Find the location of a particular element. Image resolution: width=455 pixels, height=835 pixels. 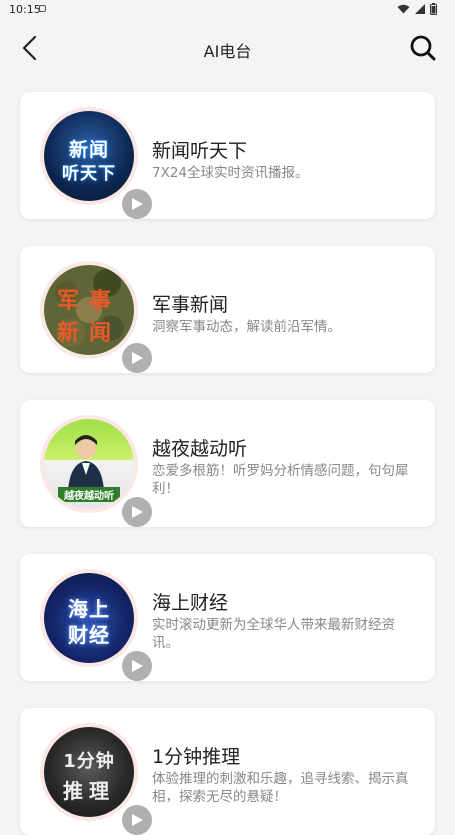

station-description: 恋爱多根筋！听罗妈分析情感问题，句句犀利！ is located at coordinates (280, 480).